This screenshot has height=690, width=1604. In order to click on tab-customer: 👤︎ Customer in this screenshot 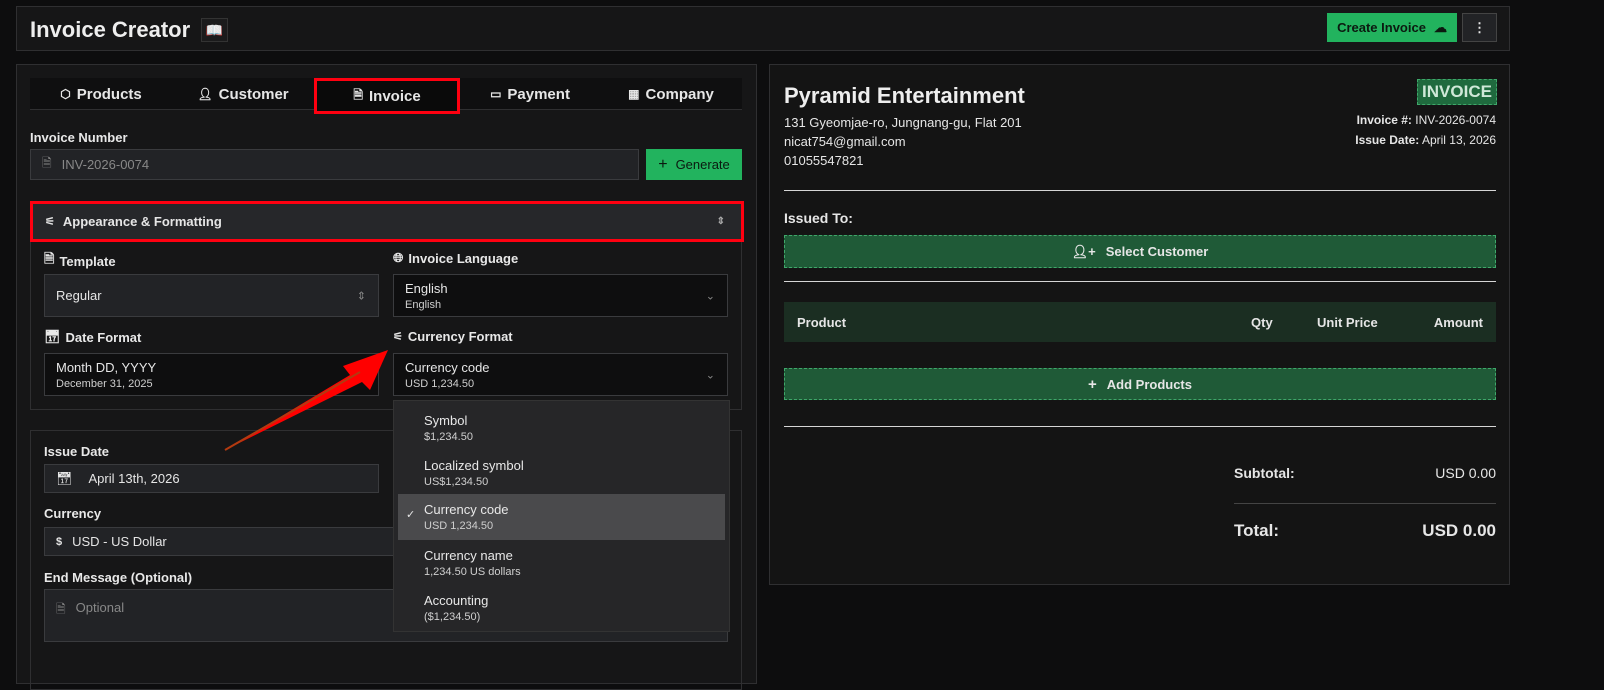, I will do `click(243, 94)`.